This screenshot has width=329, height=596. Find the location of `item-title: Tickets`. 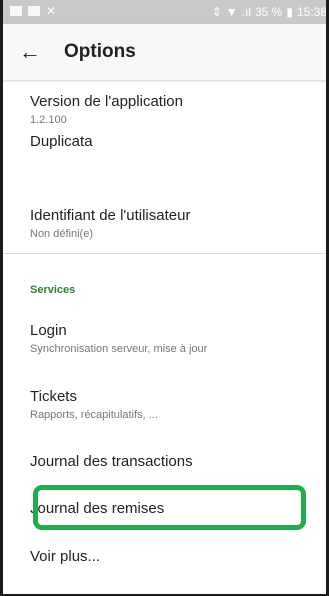

item-title: Tickets is located at coordinates (53, 396).